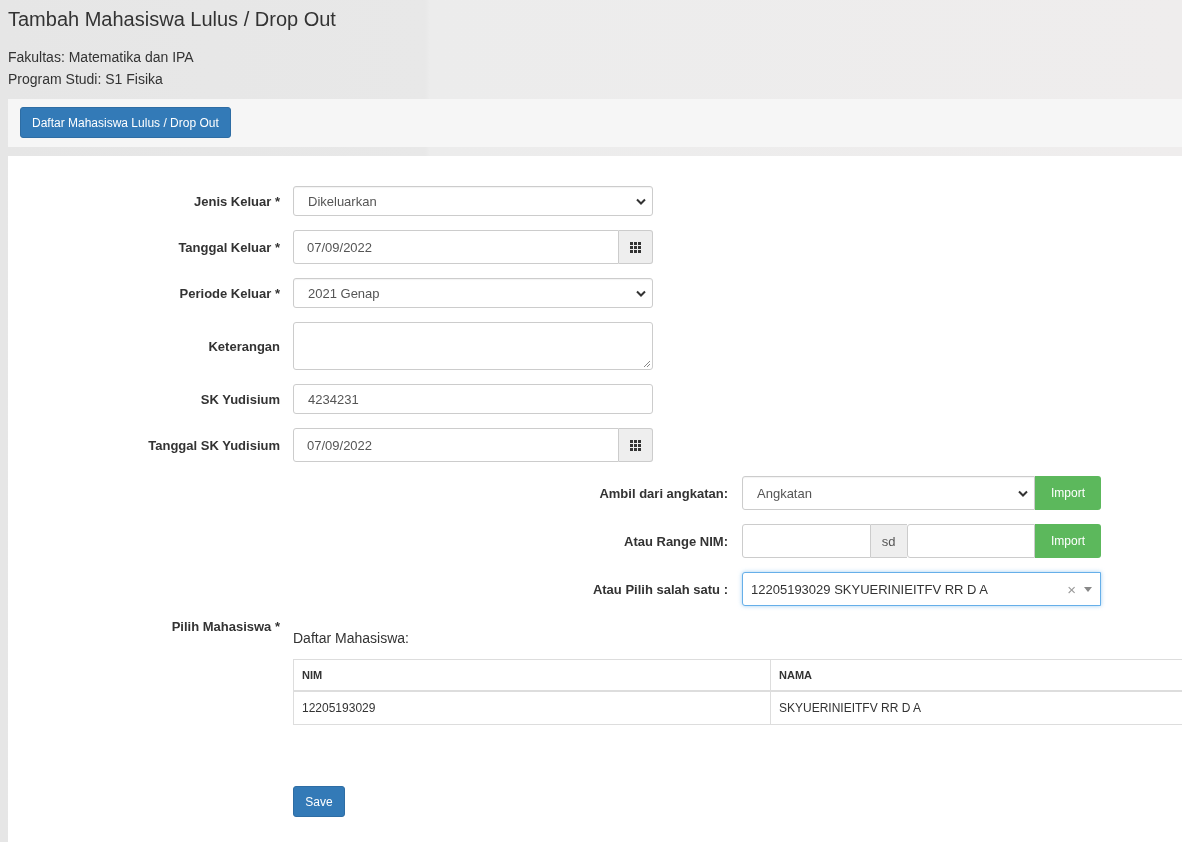  What do you see at coordinates (236, 201) in the screenshot?
I see `field-label: Jenis Keluar *` at bounding box center [236, 201].